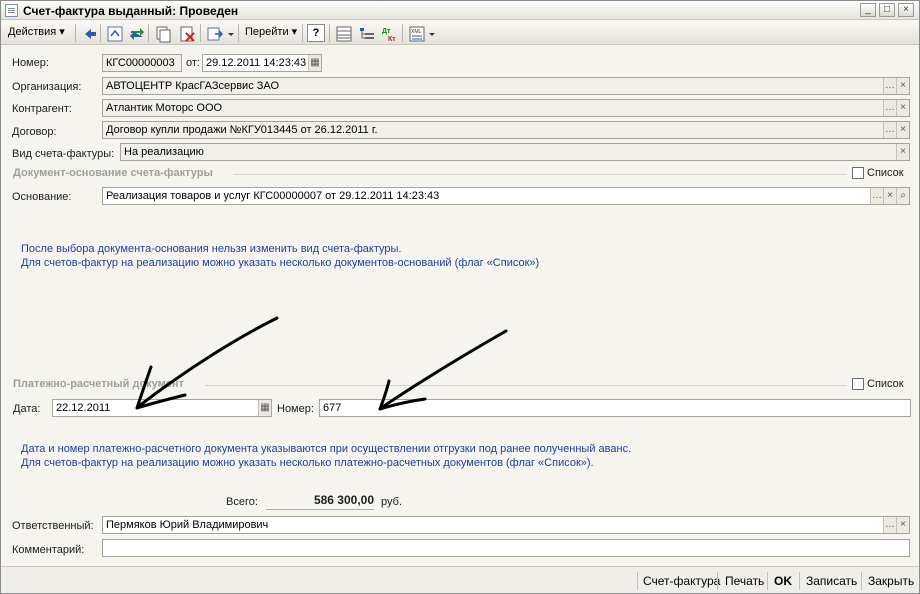 This screenshot has height=594, width=920. Describe the element at coordinates (885, 384) in the screenshot. I see `payment-list-label: Список` at that location.